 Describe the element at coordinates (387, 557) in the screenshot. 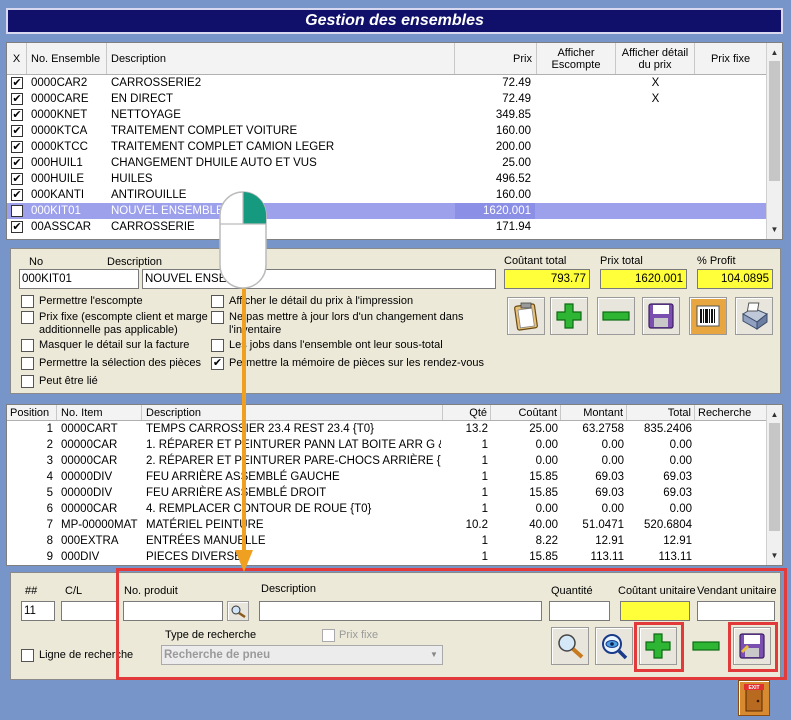

I see `table-row: 9 000DIV PIECES DIVERSES 1 15.85 113.11 113.11` at that location.